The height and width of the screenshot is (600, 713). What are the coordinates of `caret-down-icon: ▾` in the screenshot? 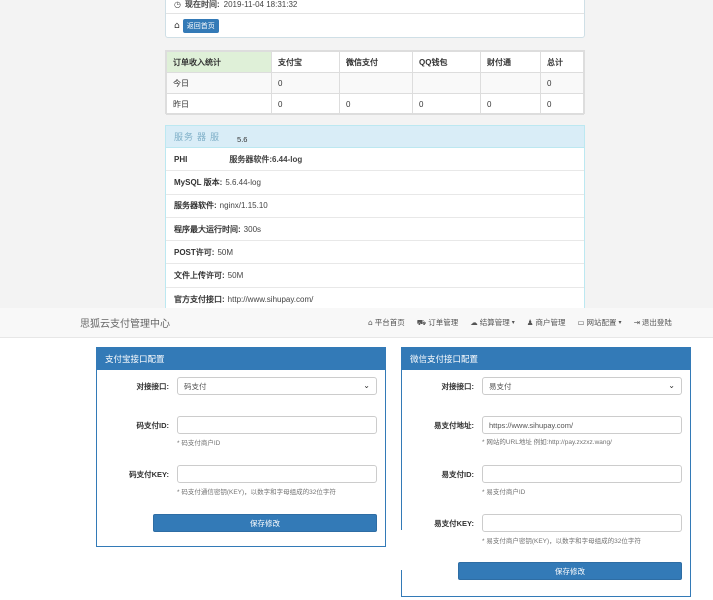 It's located at (513, 322).